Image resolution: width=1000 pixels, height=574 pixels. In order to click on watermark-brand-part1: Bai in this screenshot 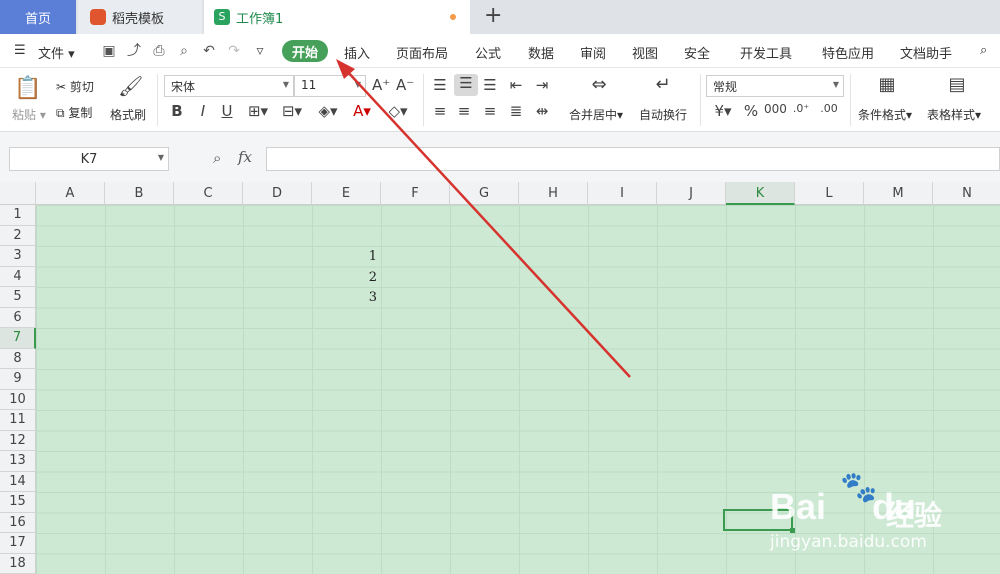, I will do `click(798, 506)`.